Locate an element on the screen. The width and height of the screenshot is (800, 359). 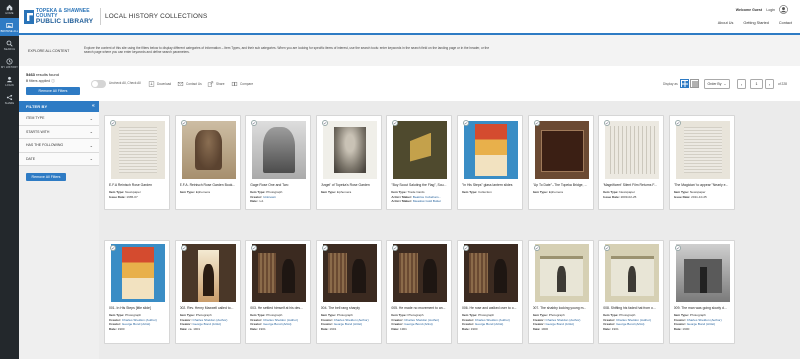
item-title: 001. In His Steps [title slide] is located at coordinates (138, 308).